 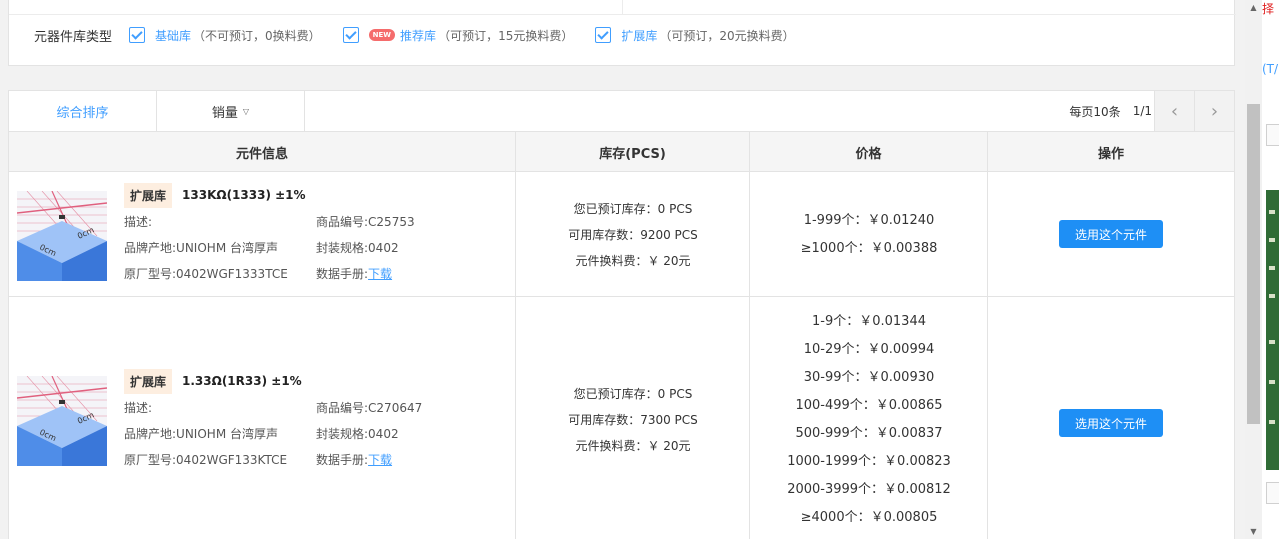 I want to click on part-title: 133KΩ(1333) ±1%, so click(x=244, y=195).